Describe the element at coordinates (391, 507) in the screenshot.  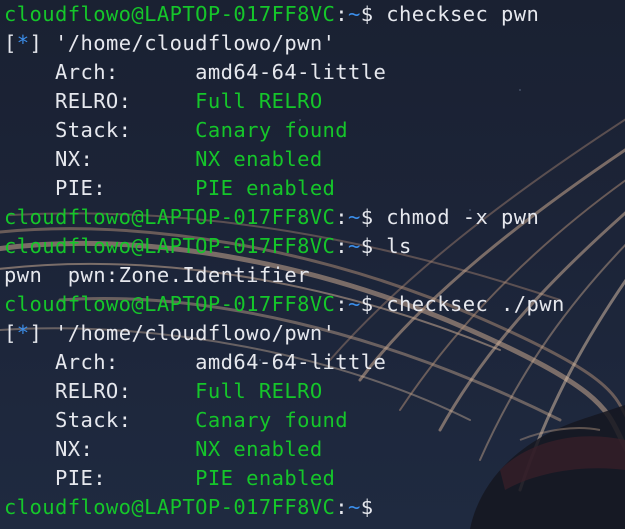
I see `cursor` at that location.